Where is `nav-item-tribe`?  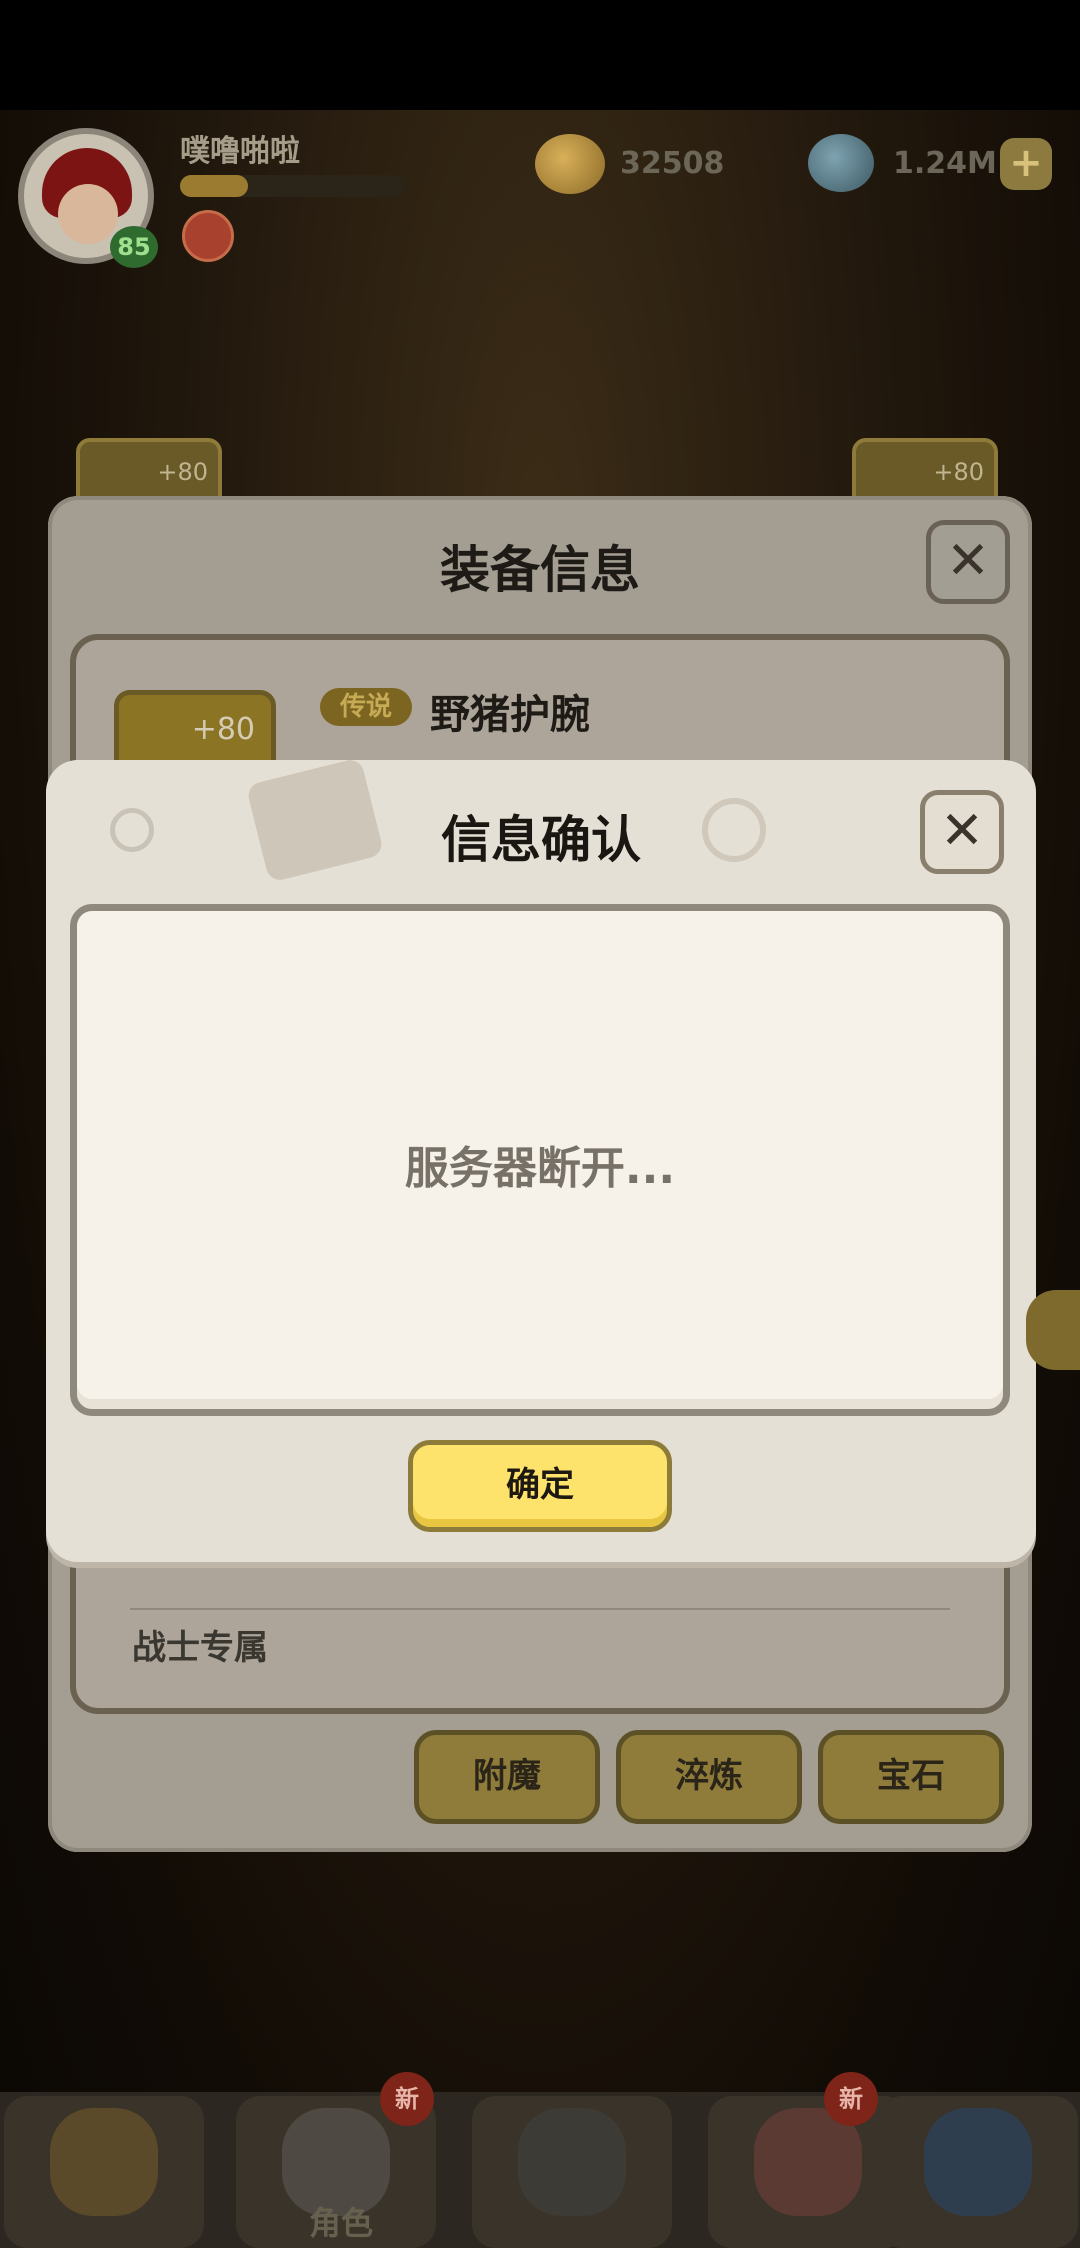
nav-item-tribe is located at coordinates (104, 2172).